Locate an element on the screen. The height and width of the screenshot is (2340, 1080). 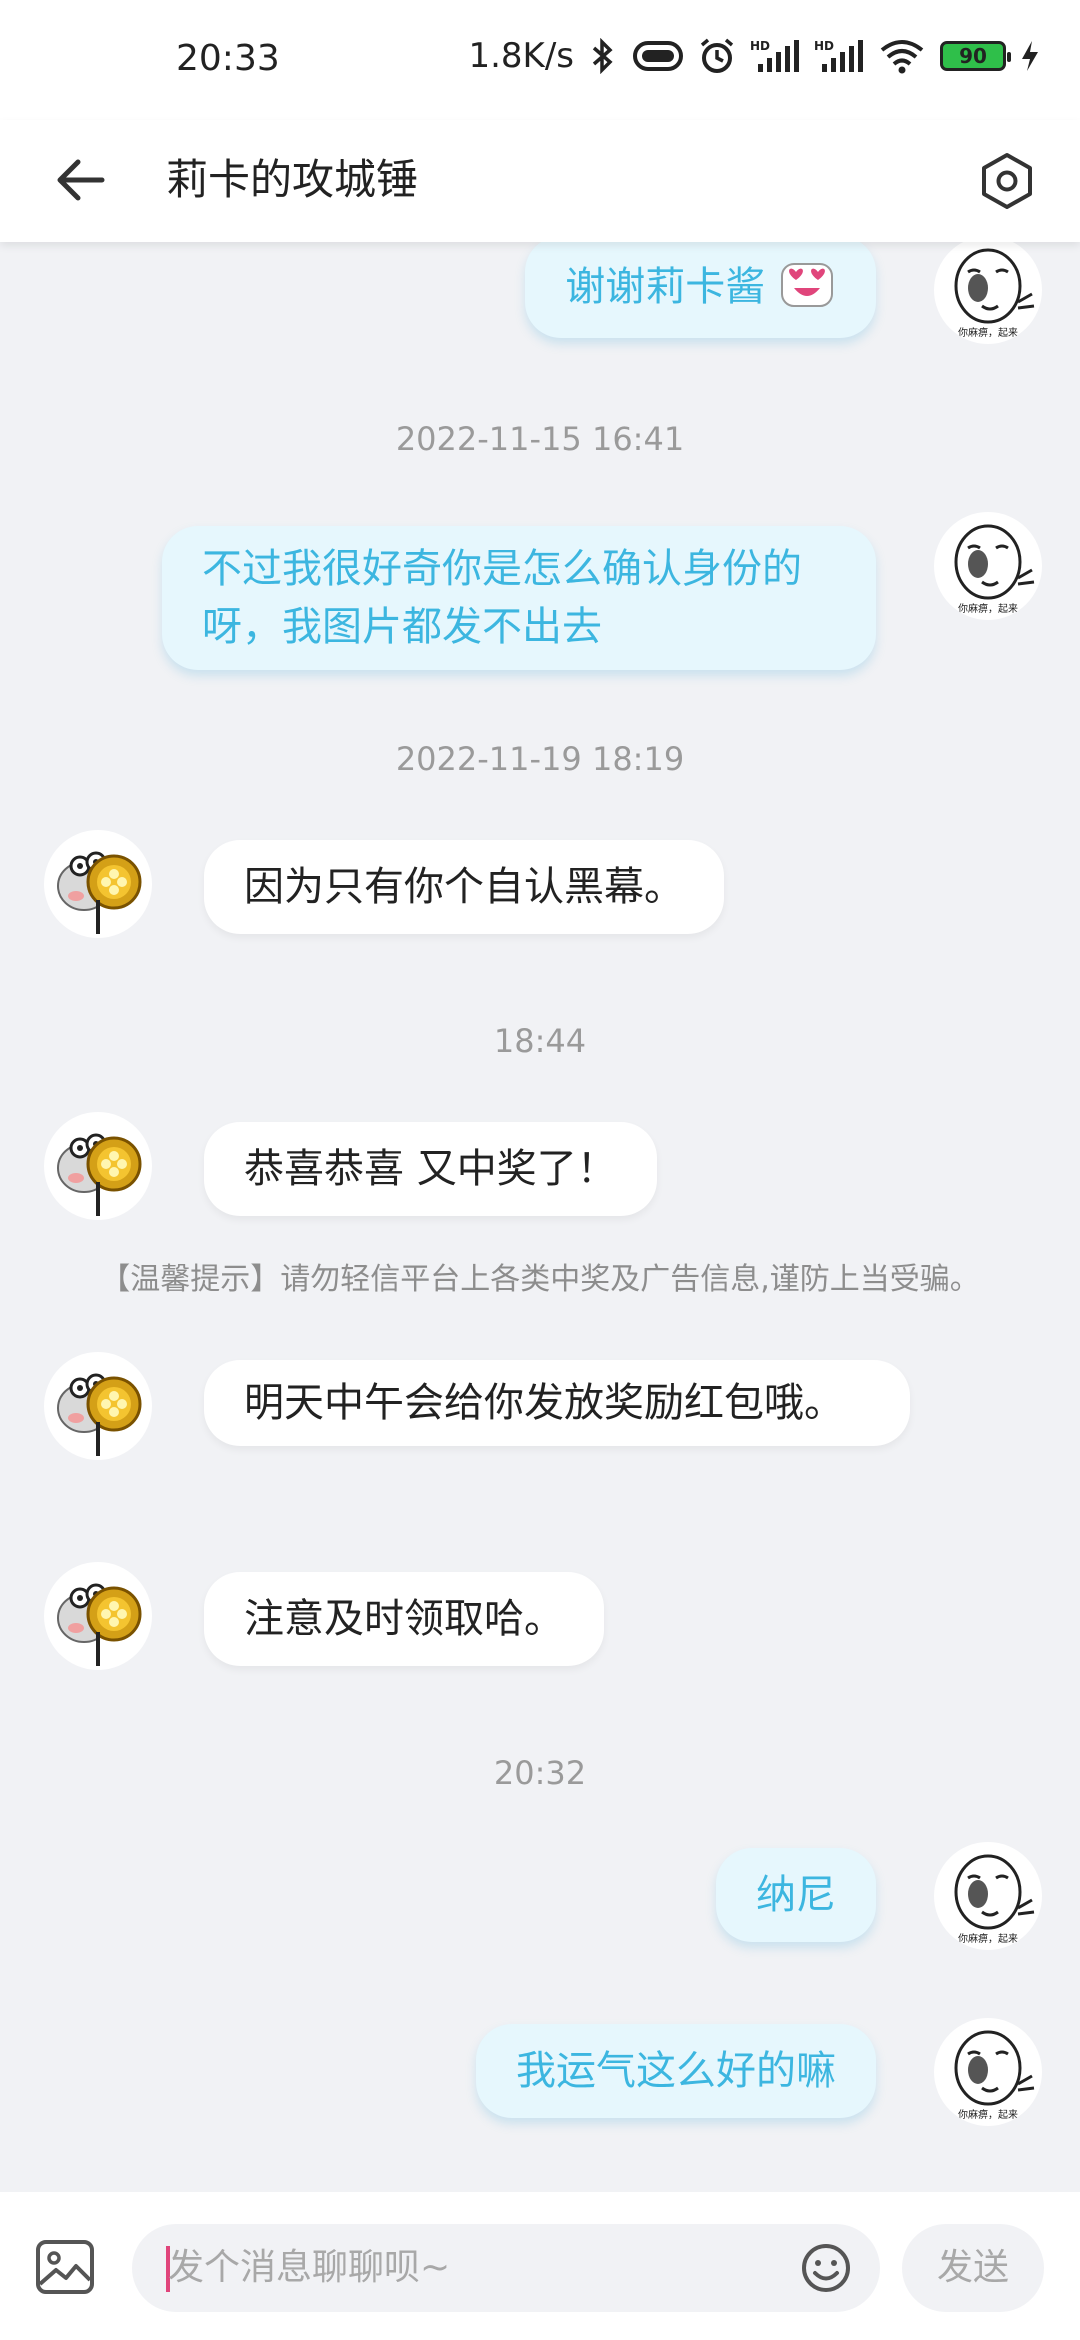
message-timestamp: 18:44 is located at coordinates (540, 1041).